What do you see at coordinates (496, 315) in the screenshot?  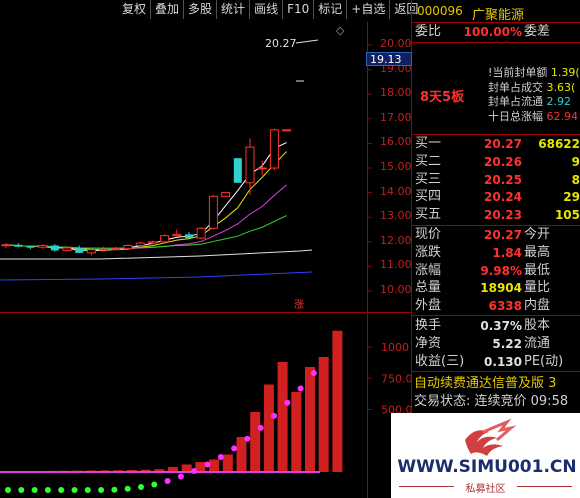 I see `divider` at bounding box center [496, 315].